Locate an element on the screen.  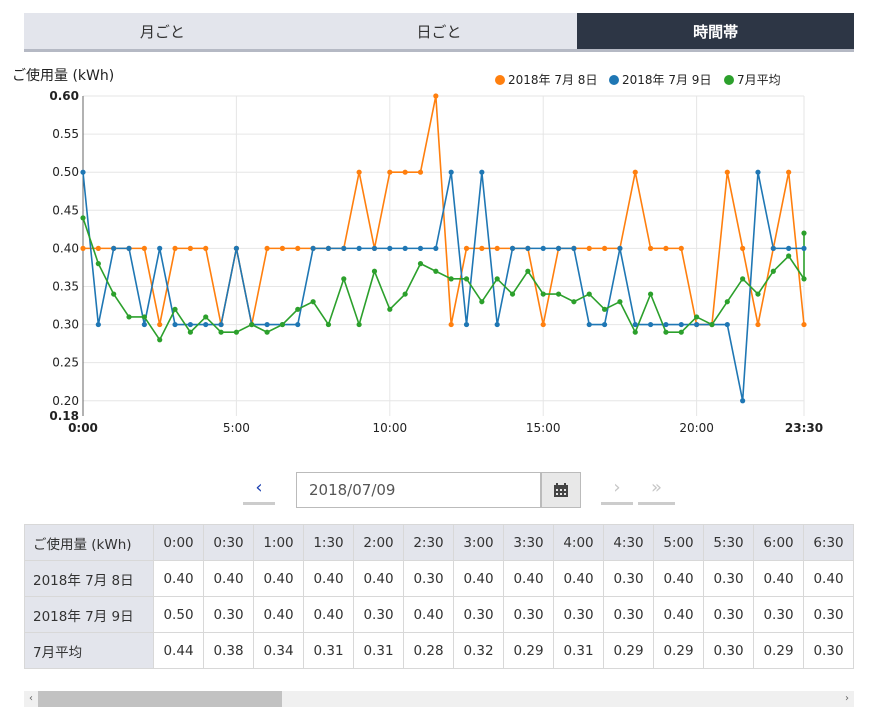
scroll-right-icon: › is located at coordinates (847, 699).